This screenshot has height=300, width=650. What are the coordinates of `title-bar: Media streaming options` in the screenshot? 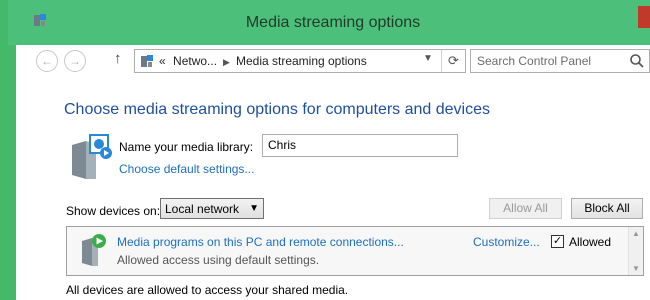 It's located at (329, 22).